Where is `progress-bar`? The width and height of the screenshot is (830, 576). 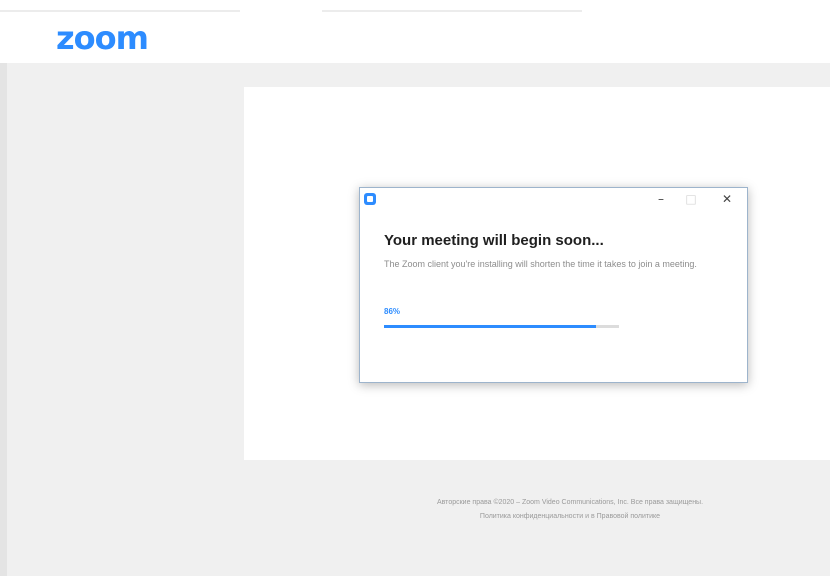 progress-bar is located at coordinates (501, 326).